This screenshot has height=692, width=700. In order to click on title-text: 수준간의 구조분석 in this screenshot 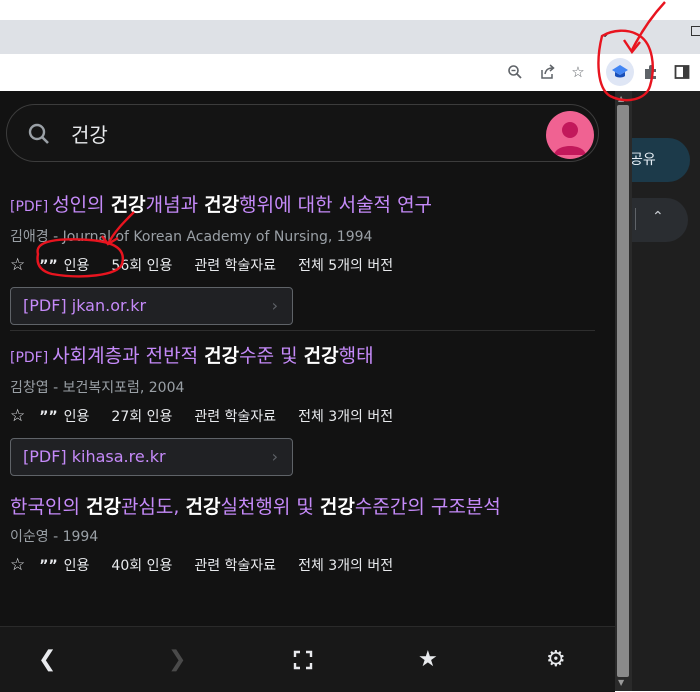, I will do `click(427, 507)`.